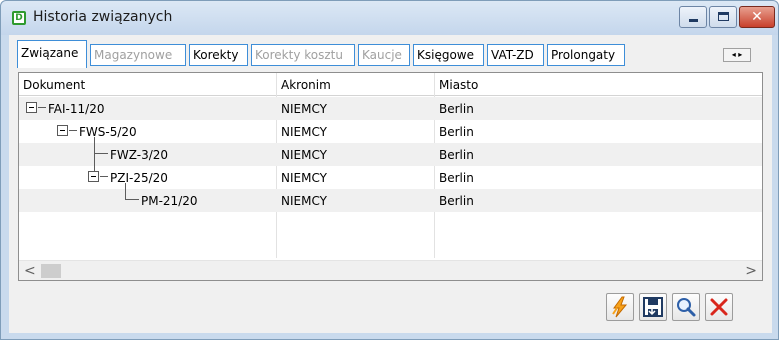  Describe the element at coordinates (139, 178) in the screenshot. I see `cell-dokument: PZI-25/20` at that location.